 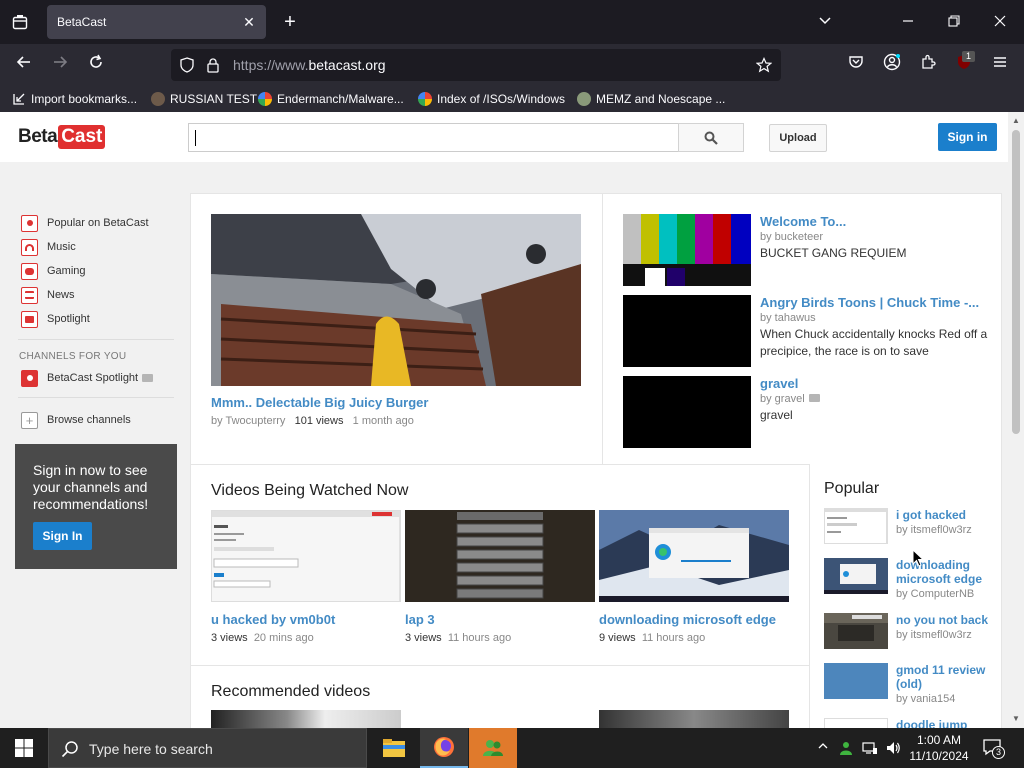 What do you see at coordinates (1000, 22) in the screenshot?
I see `close-window-icon` at bounding box center [1000, 22].